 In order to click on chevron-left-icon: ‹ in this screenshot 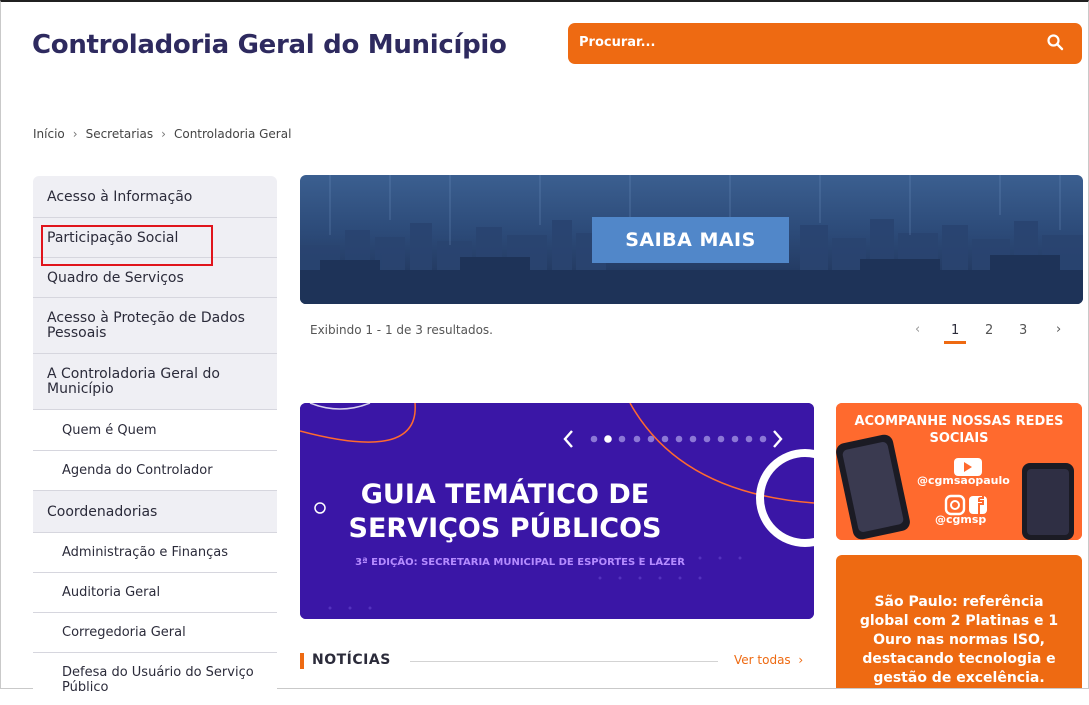, I will do `click(917, 329)`.